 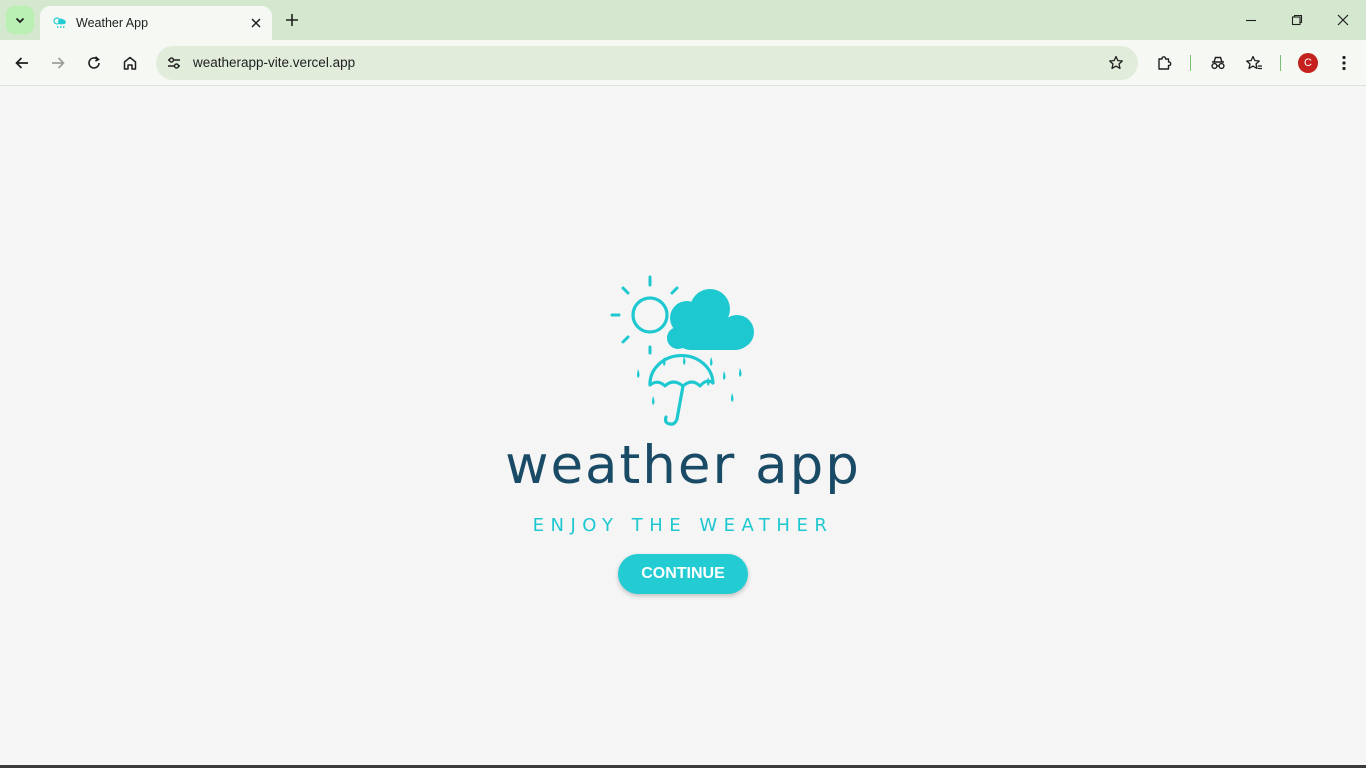 I want to click on restore-icon, so click(x=1297, y=20).